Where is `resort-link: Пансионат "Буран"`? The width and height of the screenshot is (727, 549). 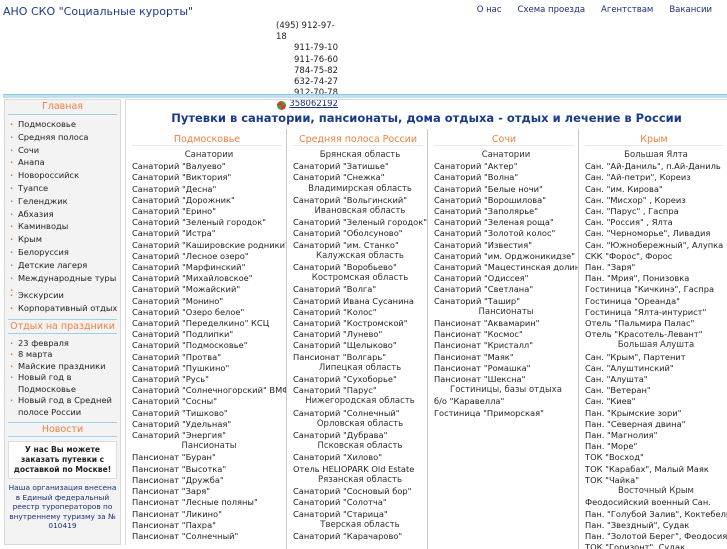
resort-link: Пансионат "Буран" is located at coordinates (209, 457).